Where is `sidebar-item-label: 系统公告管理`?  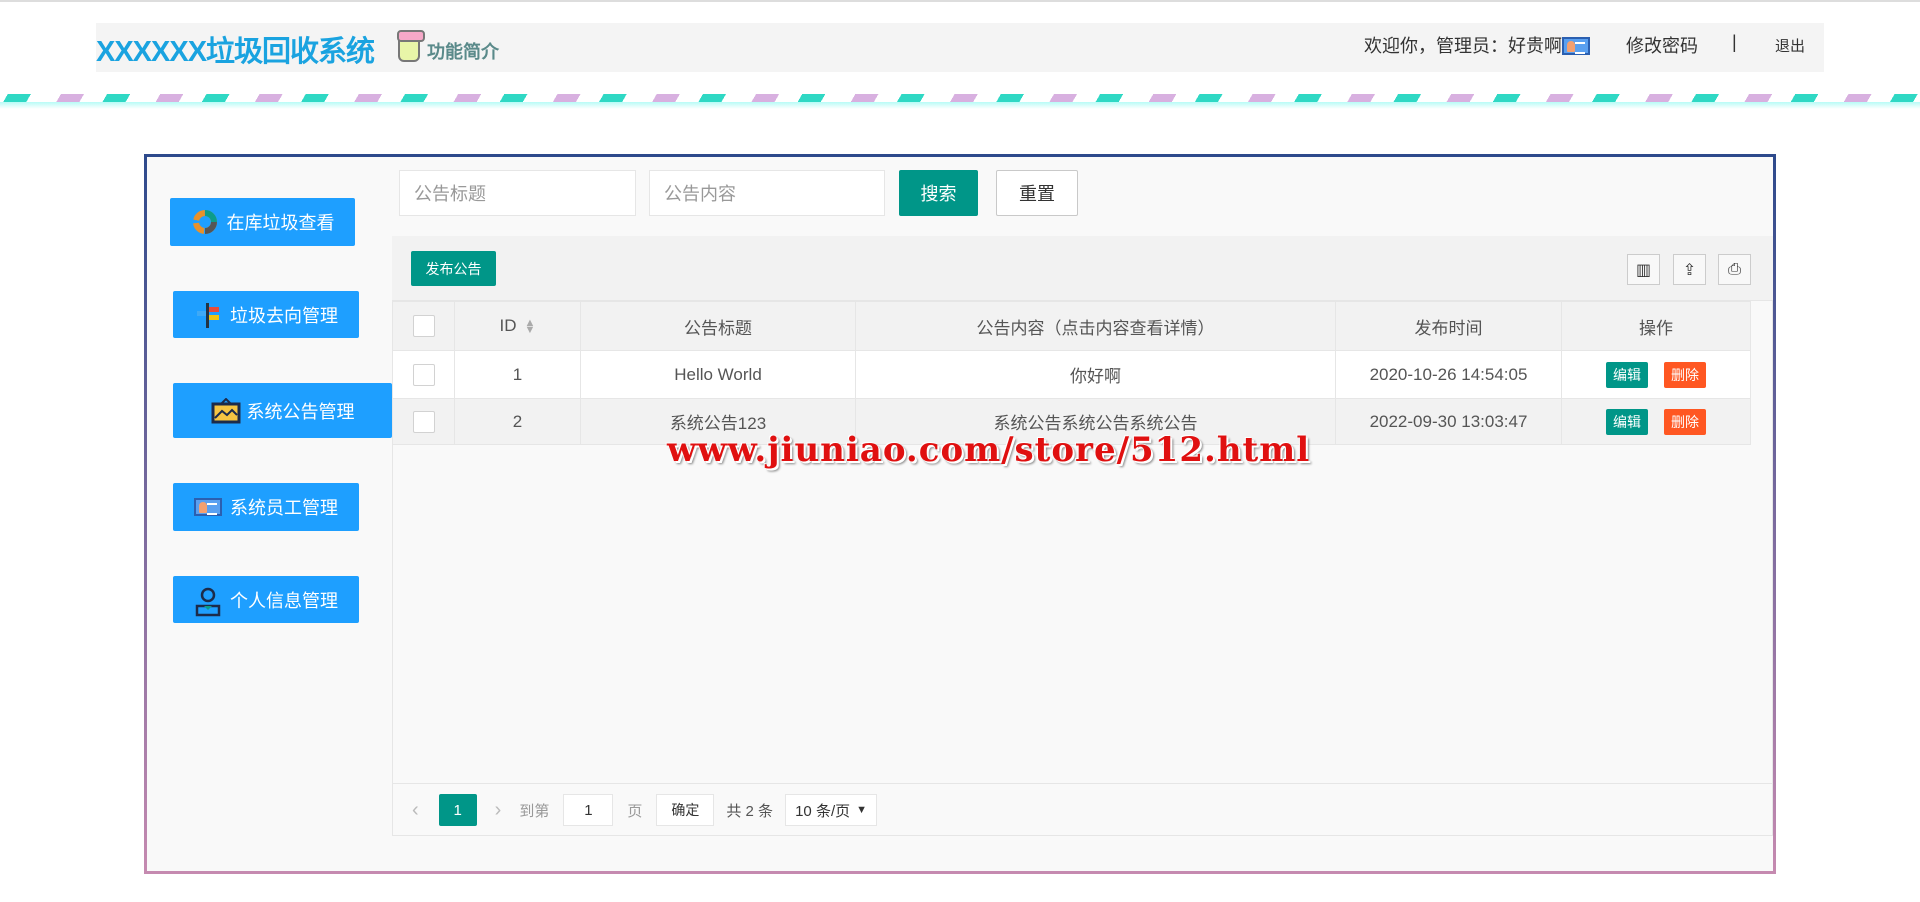
sidebar-item-label: 系统公告管理 is located at coordinates (300, 411).